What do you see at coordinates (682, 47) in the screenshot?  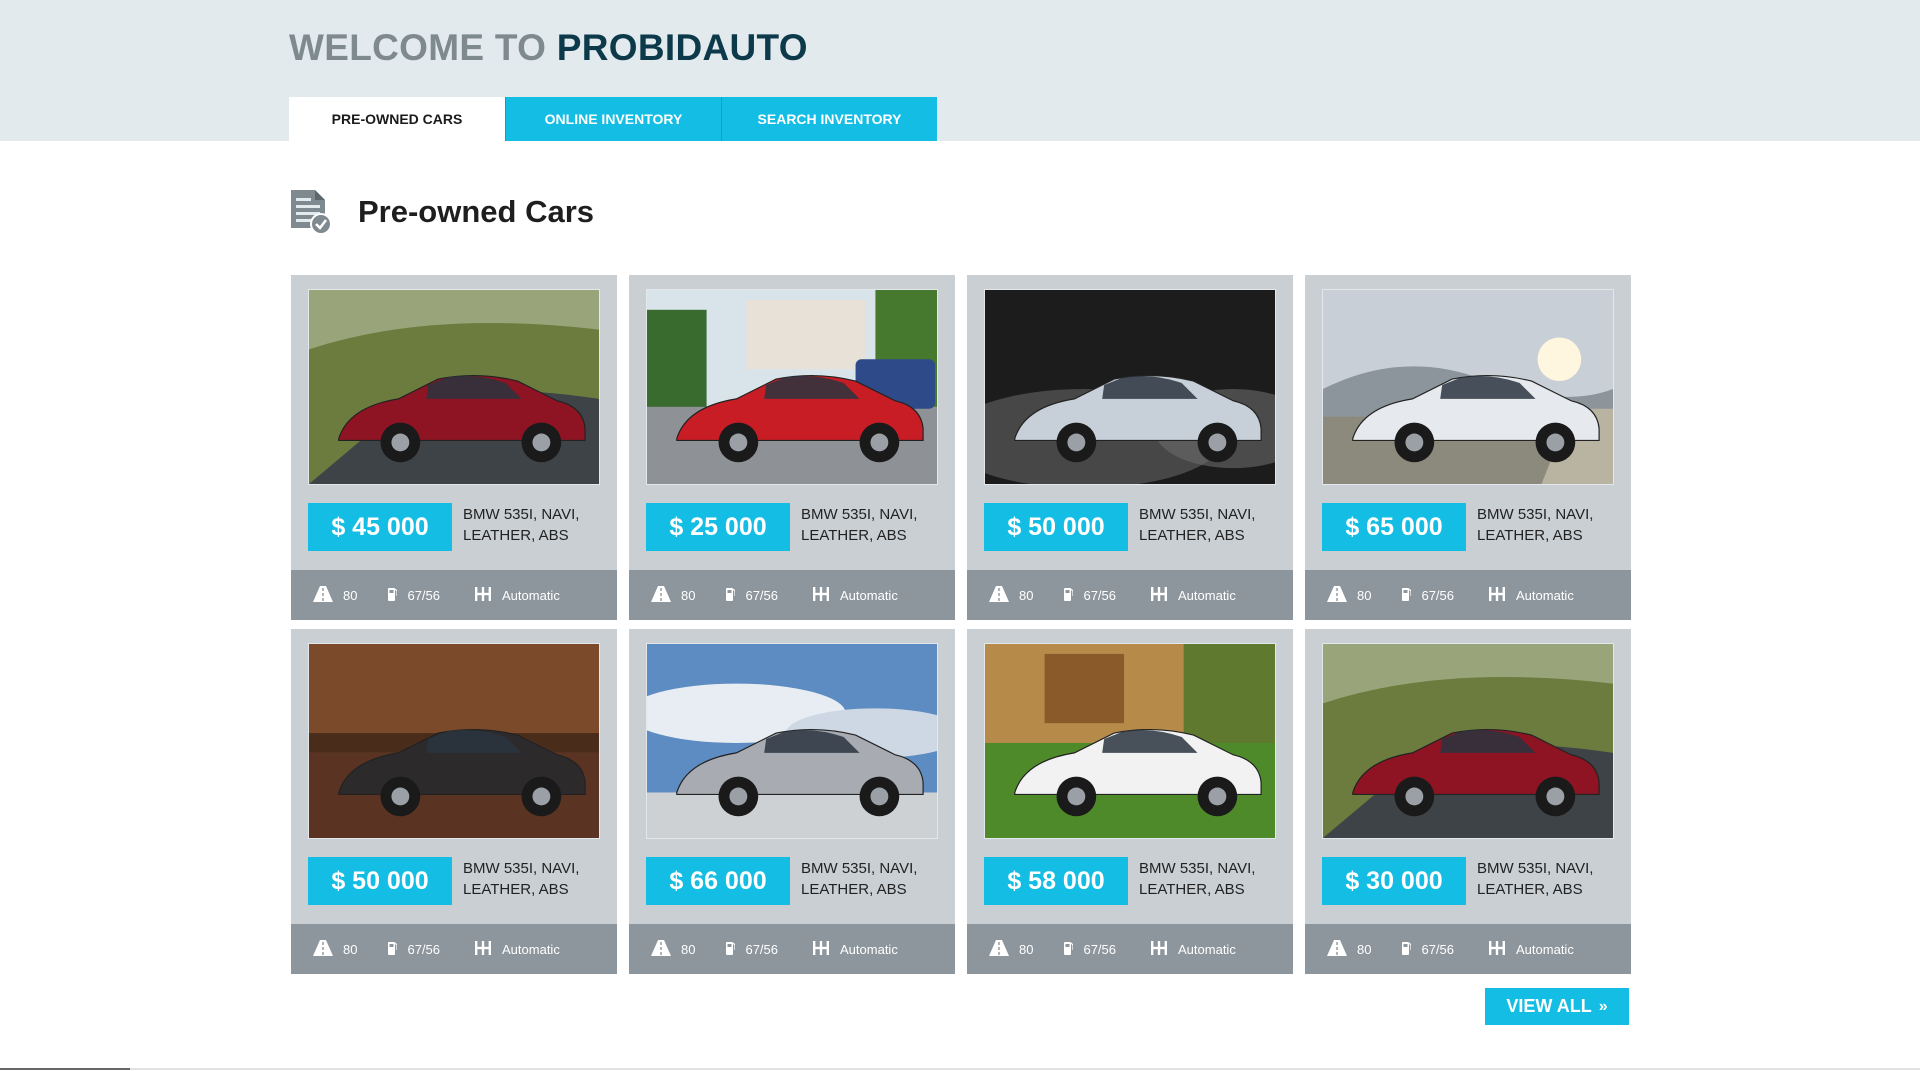 I see `brand-name: PROBIDAUTO` at bounding box center [682, 47].